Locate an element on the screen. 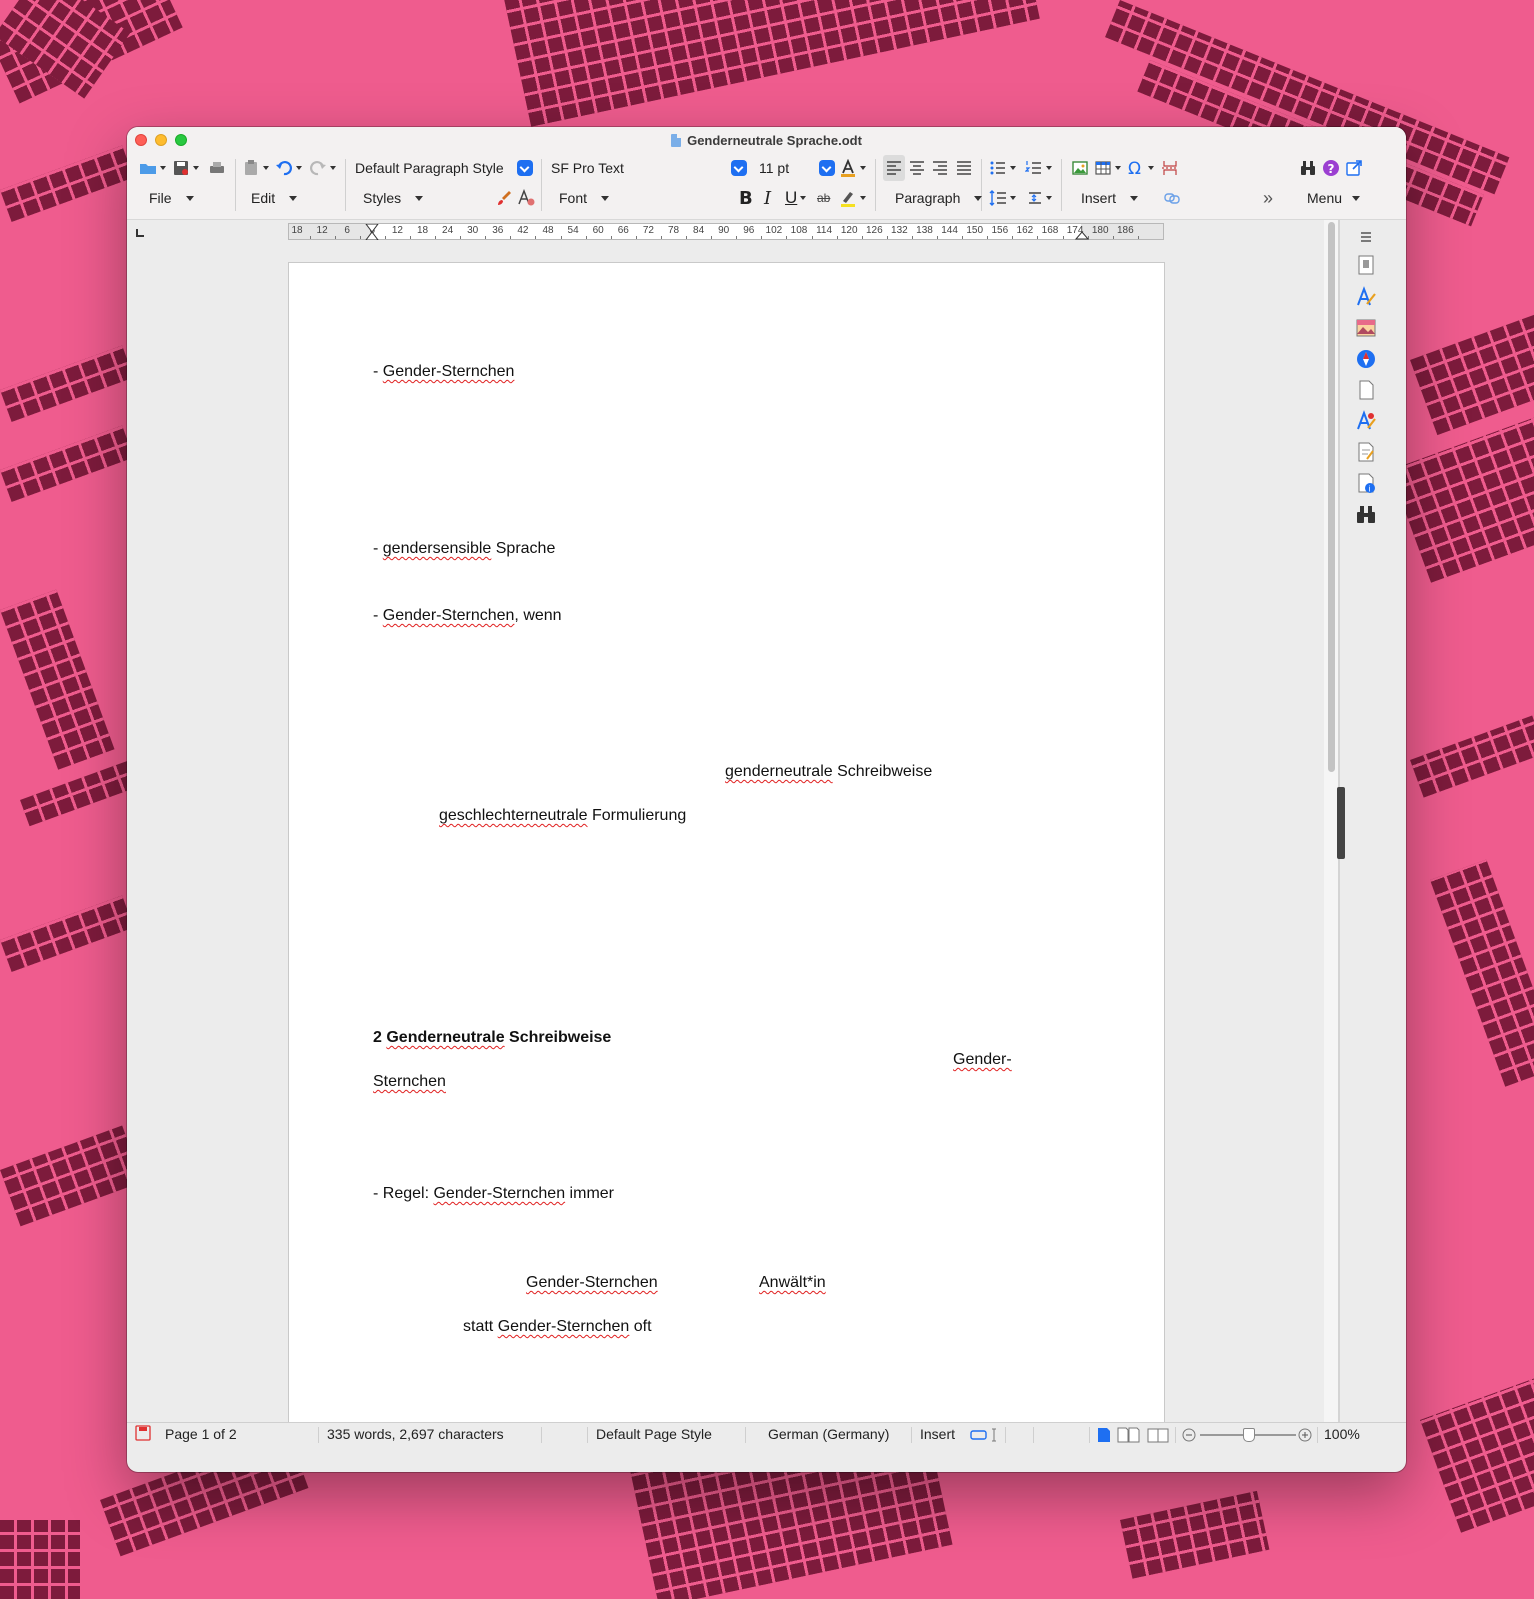 The image size is (1534, 1599). save-button is located at coordinates (185, 168).